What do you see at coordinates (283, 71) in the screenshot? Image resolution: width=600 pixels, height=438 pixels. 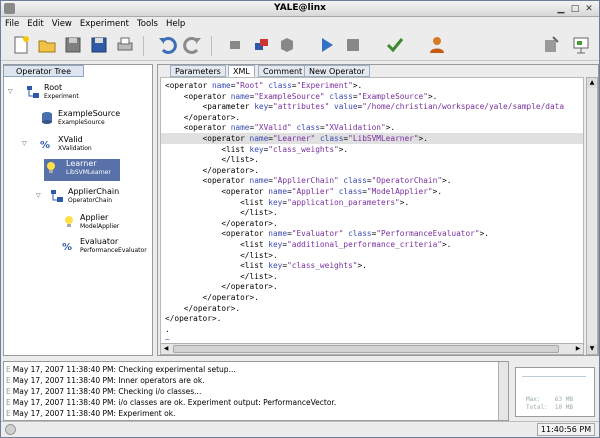 I see `tab-comment: Comment` at bounding box center [283, 71].